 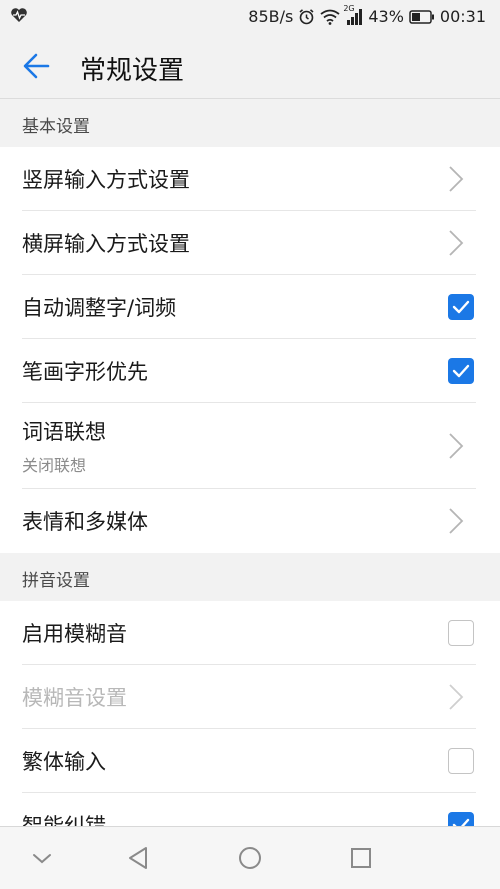 What do you see at coordinates (132, 71) in the screenshot?
I see `page-title: 常规设置` at bounding box center [132, 71].